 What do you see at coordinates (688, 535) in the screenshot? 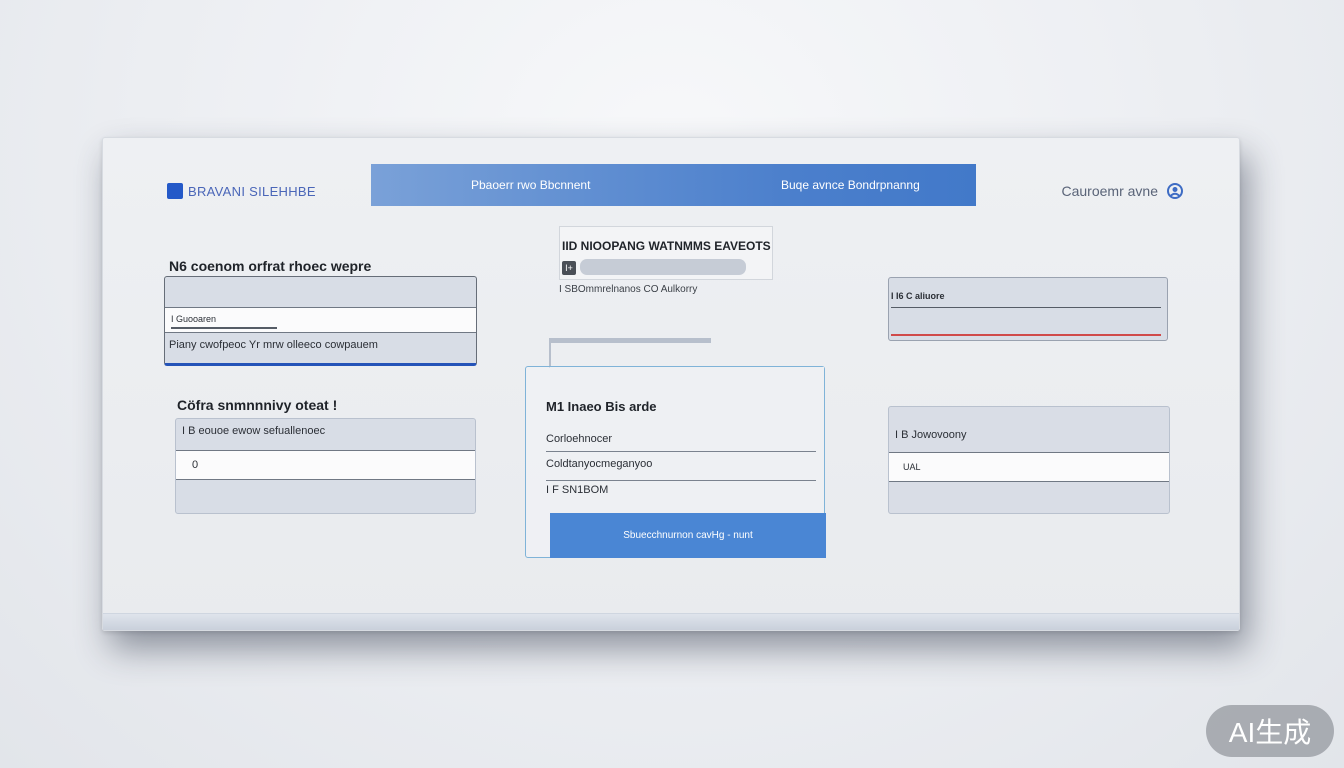
I see `dialog-submit-button: Sbuecchnurnon cavHg - nunt` at bounding box center [688, 535].